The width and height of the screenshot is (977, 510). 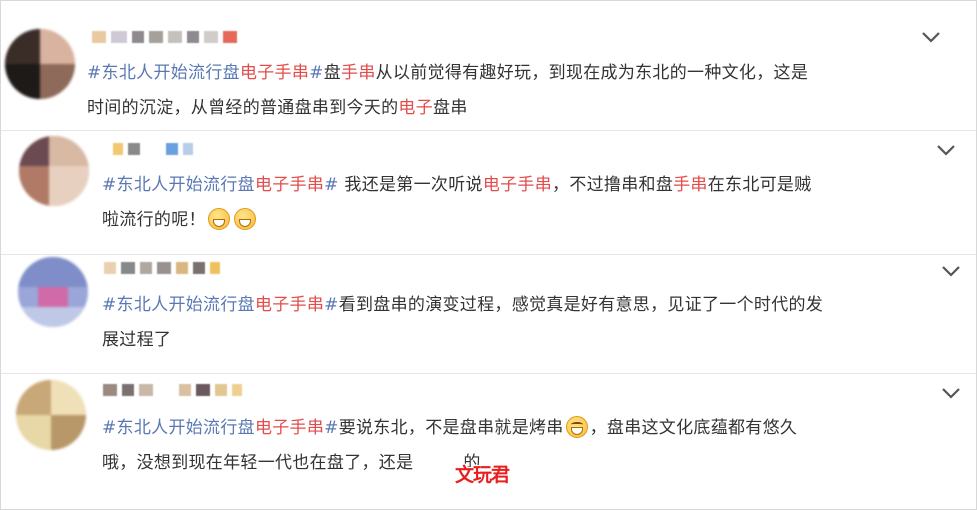 I want to click on comment-text-line-2: 啦流行的呢！, so click(x=180, y=220).